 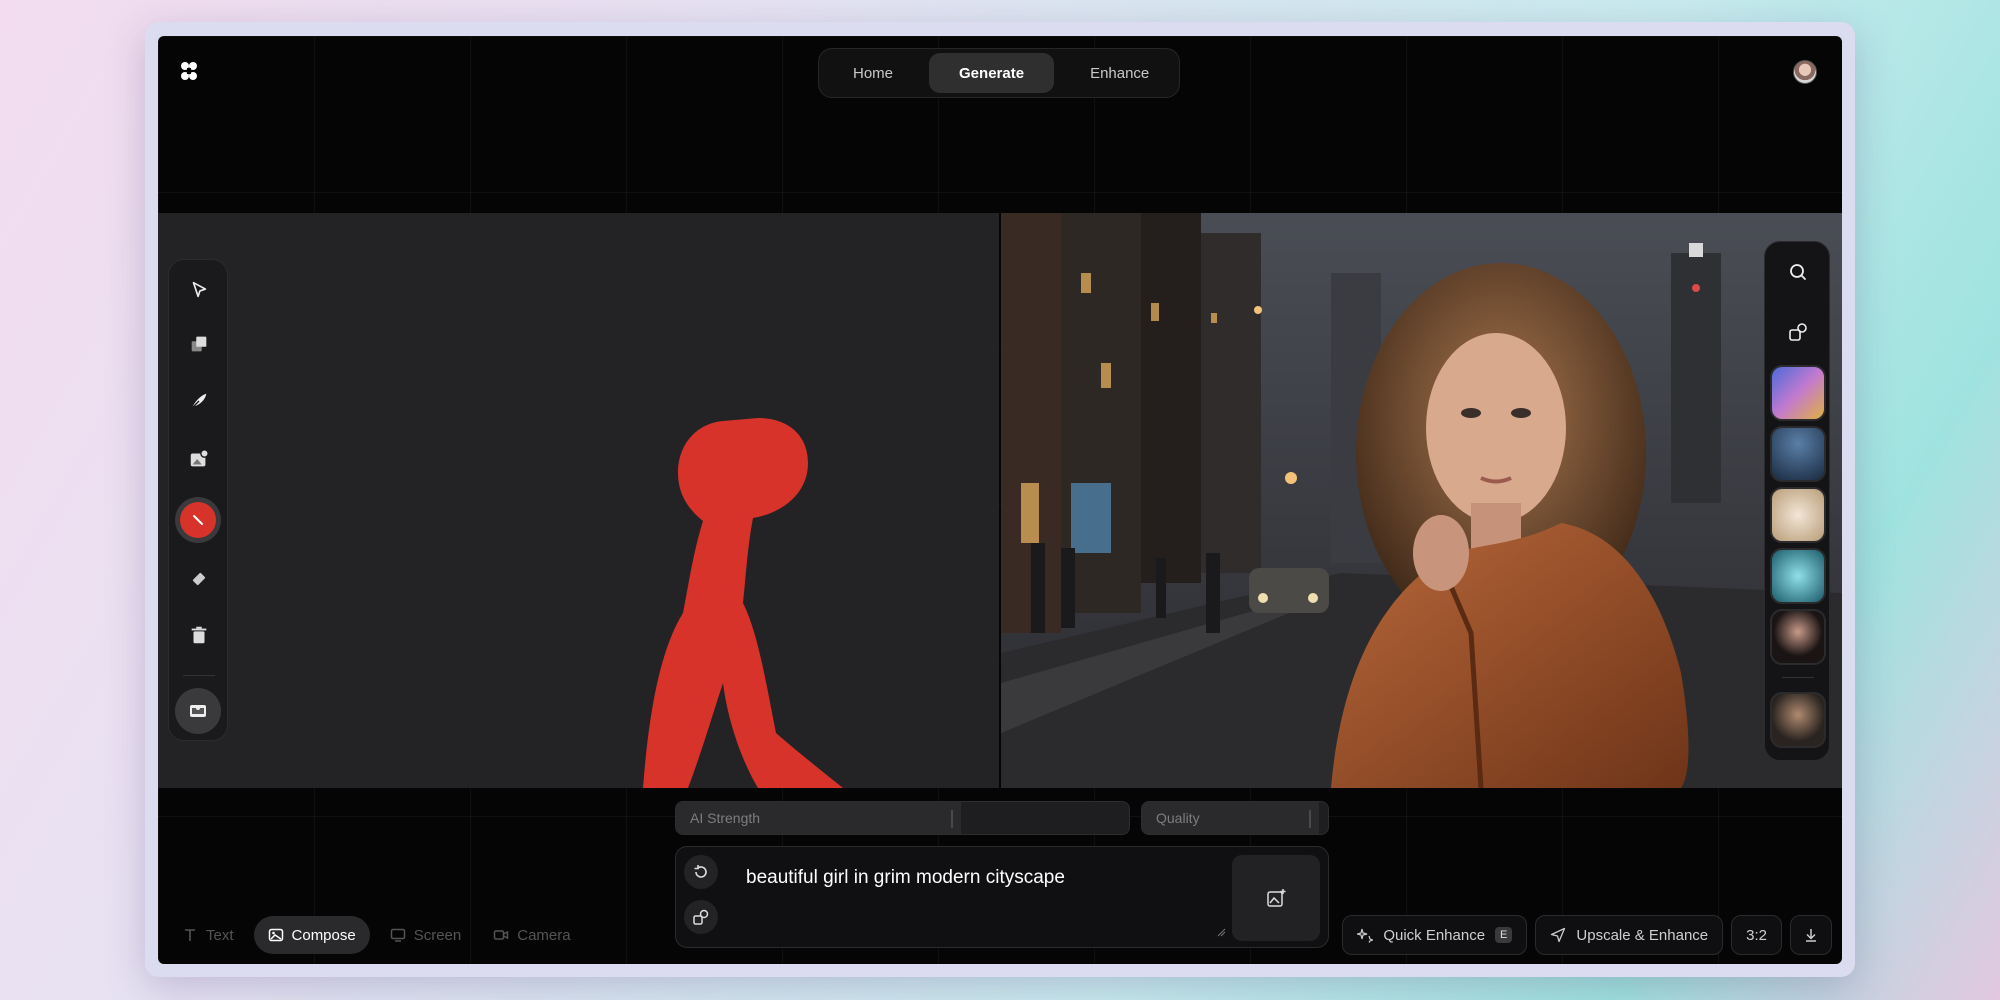 I want to click on aspect-ratio-label: 3:2, so click(x=1756, y=935).